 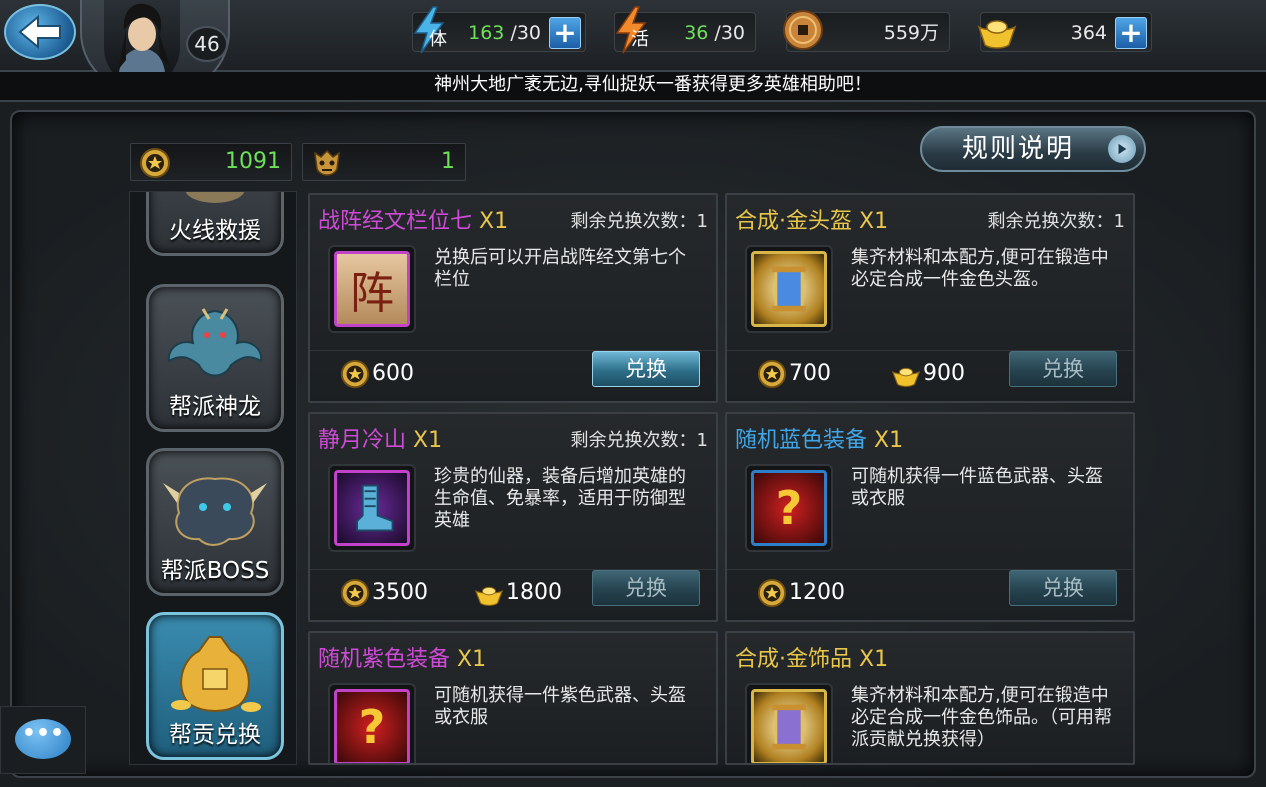 What do you see at coordinates (253, 161) in the screenshot?
I see `contribution-value: 1091` at bounding box center [253, 161].